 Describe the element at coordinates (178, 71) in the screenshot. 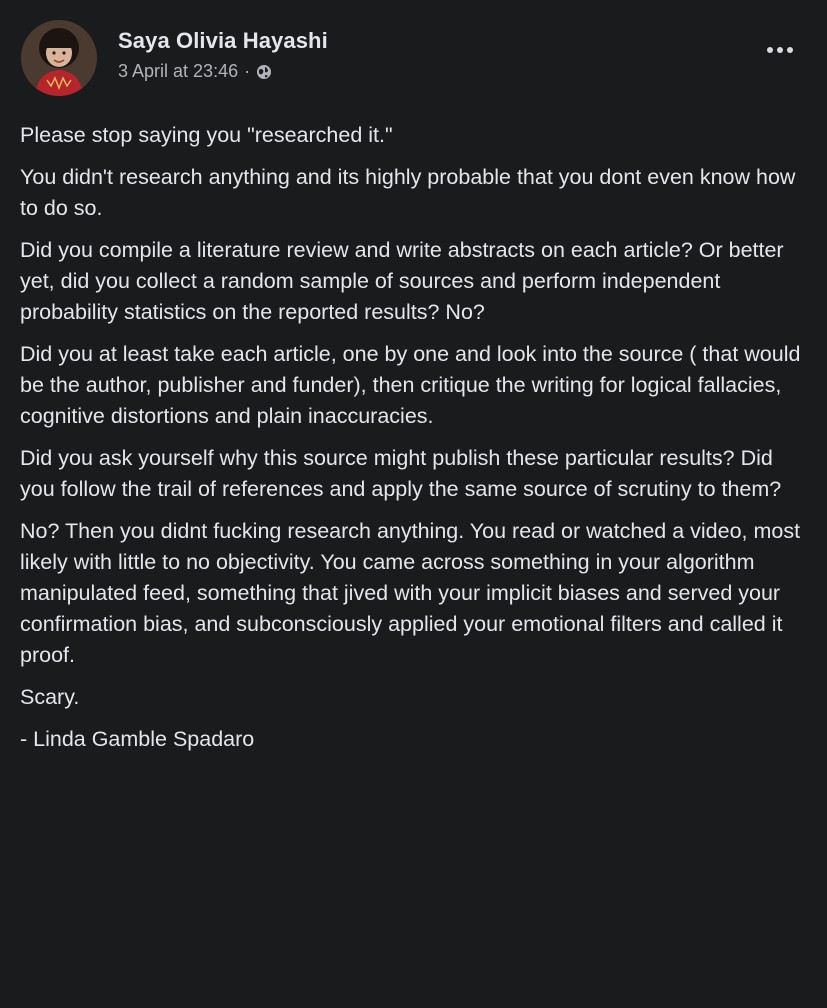

I see `post-timestamp: 3 April at 23:46` at that location.